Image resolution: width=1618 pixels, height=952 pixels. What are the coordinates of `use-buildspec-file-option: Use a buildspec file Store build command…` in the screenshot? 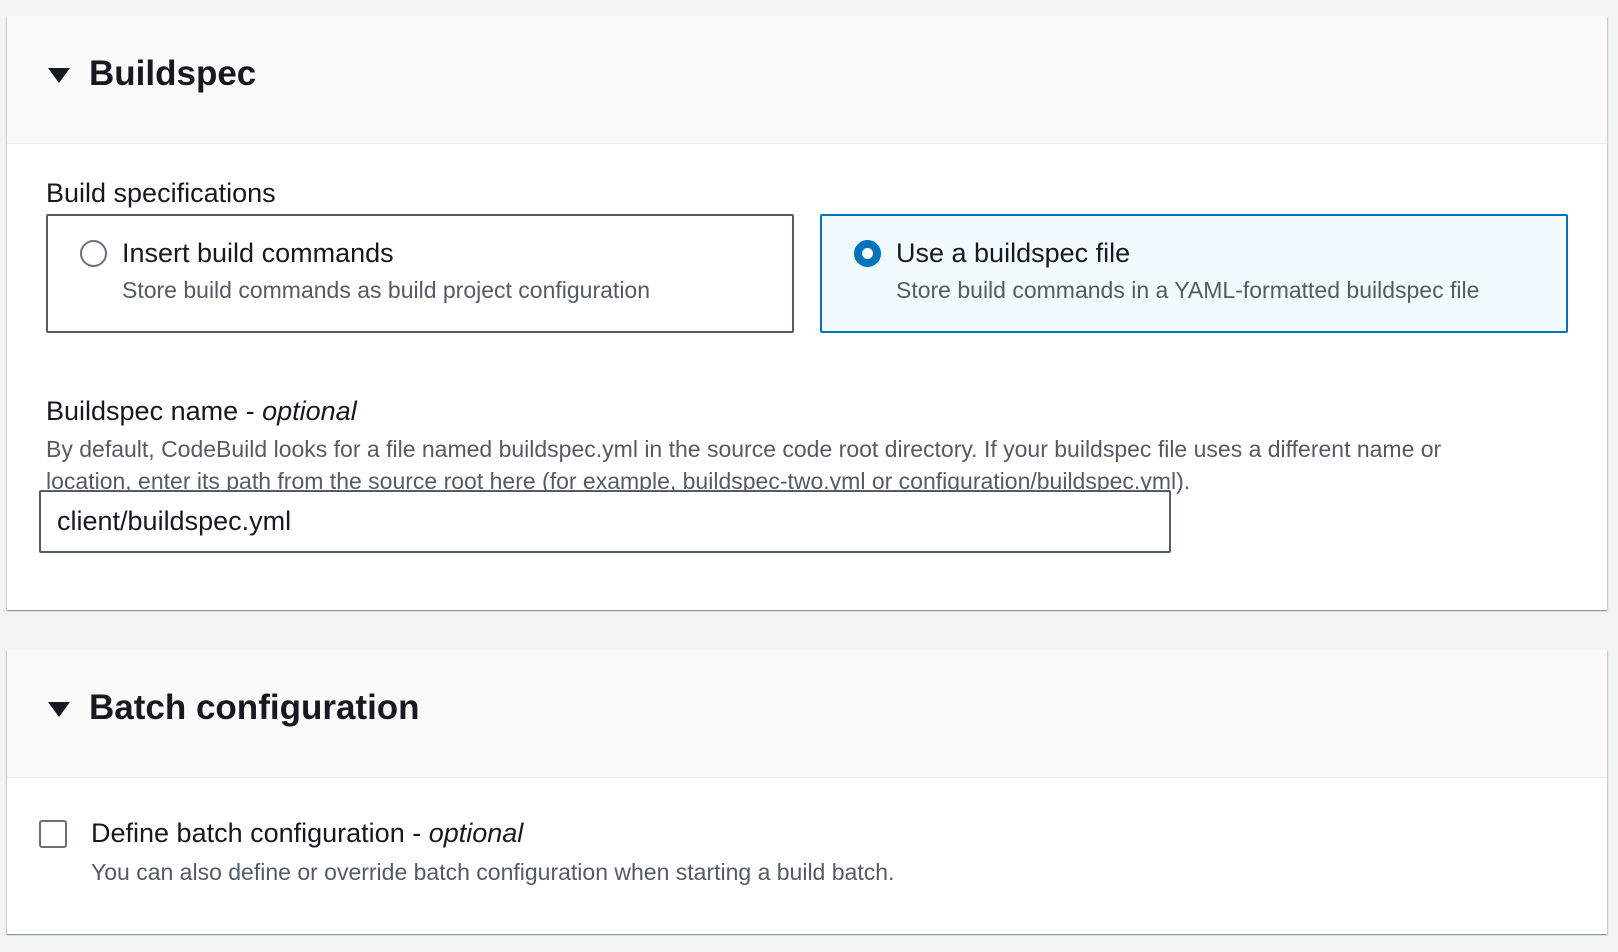 It's located at (1194, 273).